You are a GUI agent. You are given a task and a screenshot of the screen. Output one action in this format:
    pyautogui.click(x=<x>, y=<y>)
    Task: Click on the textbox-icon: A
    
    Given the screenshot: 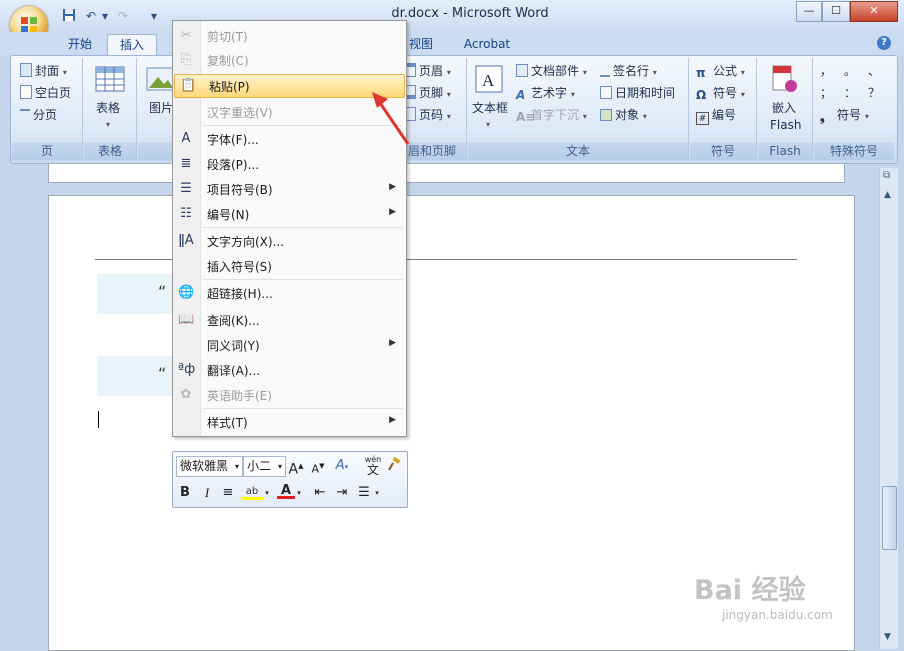 What is the action you would take?
    pyautogui.click(x=489, y=79)
    